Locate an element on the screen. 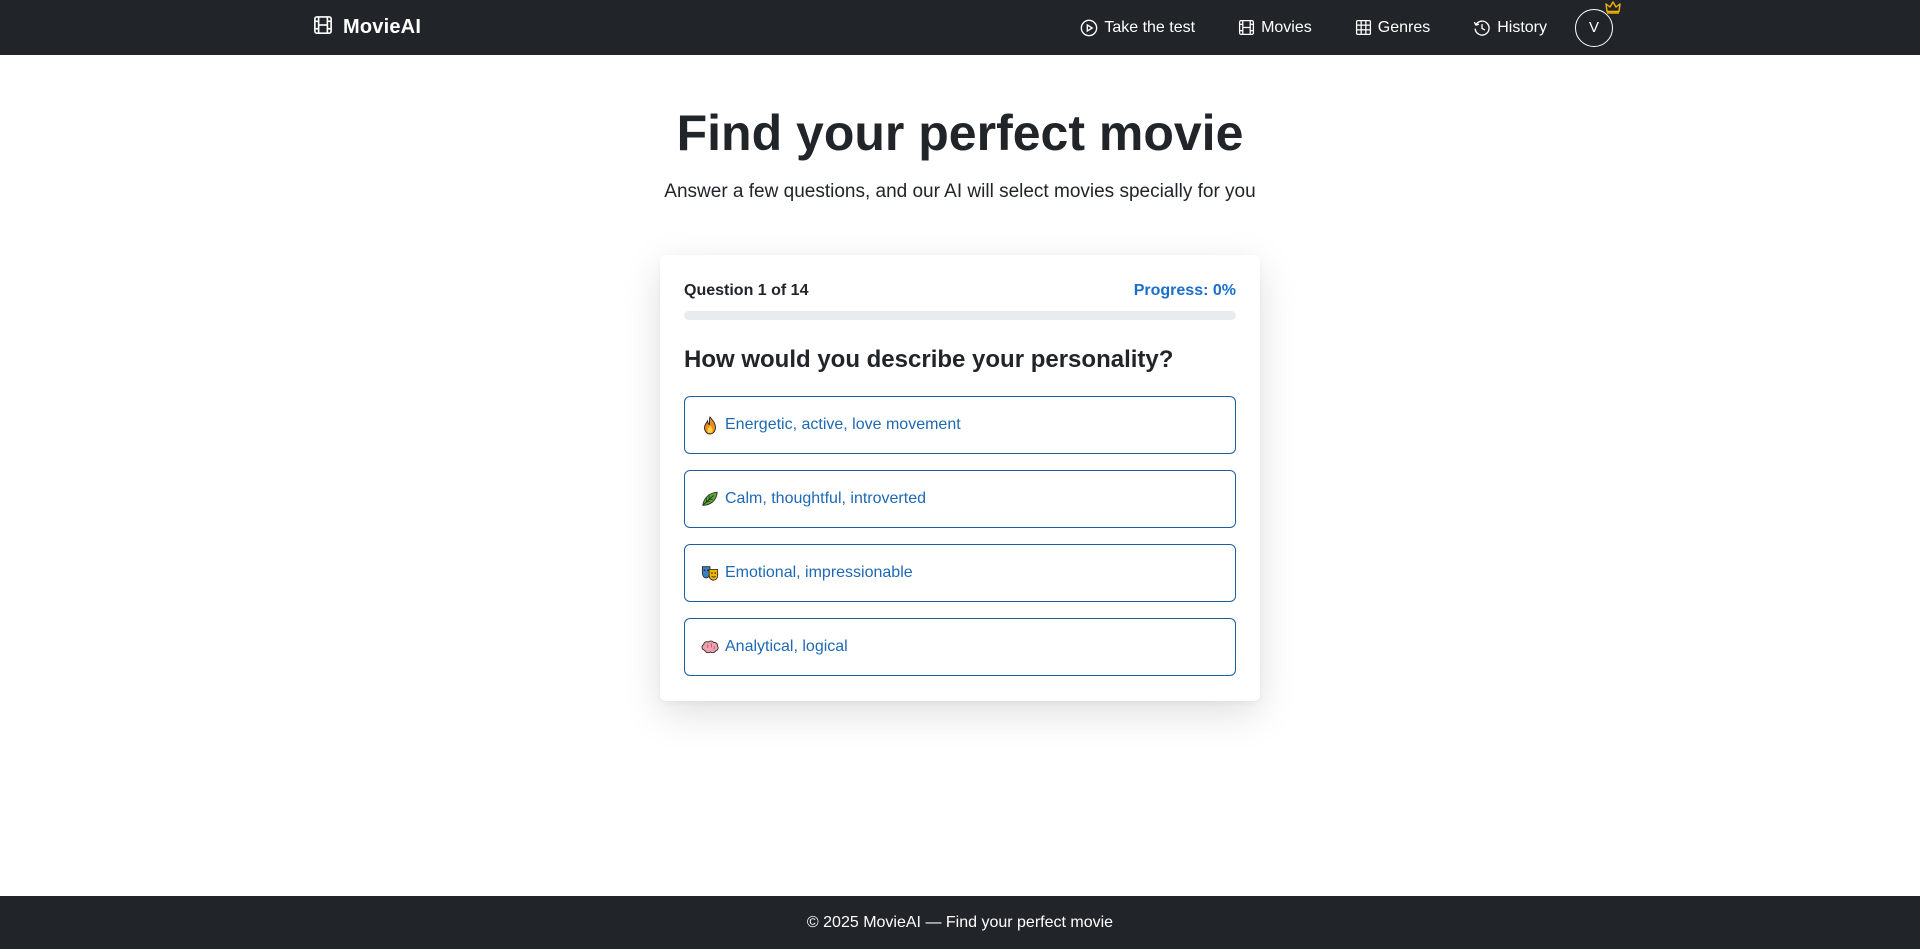 This screenshot has width=1920, height=949. nav-genres: Genres is located at coordinates (1392, 28).